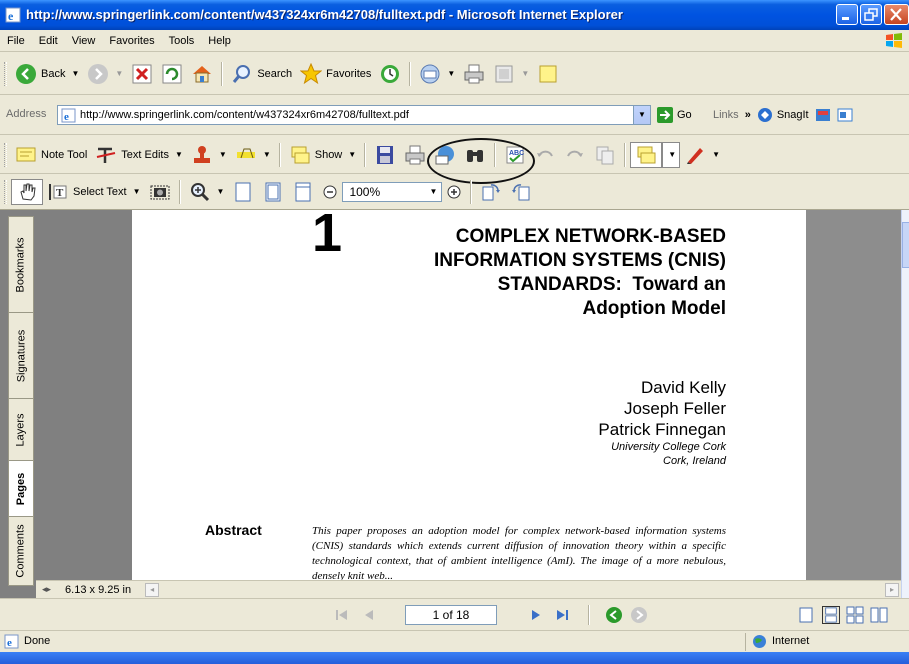 The height and width of the screenshot is (664, 909). I want to click on tab-pages: Pages, so click(21, 489).